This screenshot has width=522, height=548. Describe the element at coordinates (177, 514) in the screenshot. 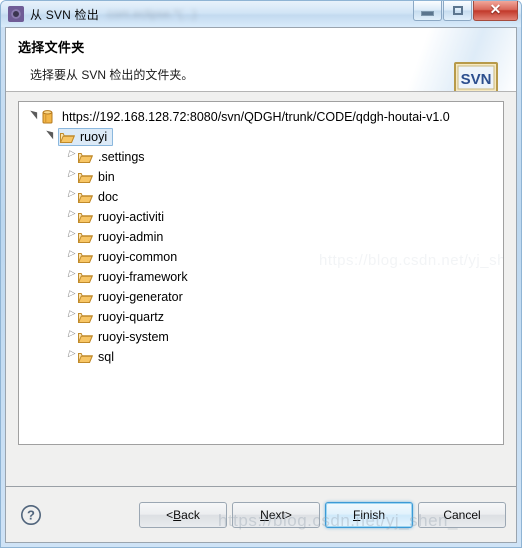

I see `back-button-mnemonic: B` at that location.